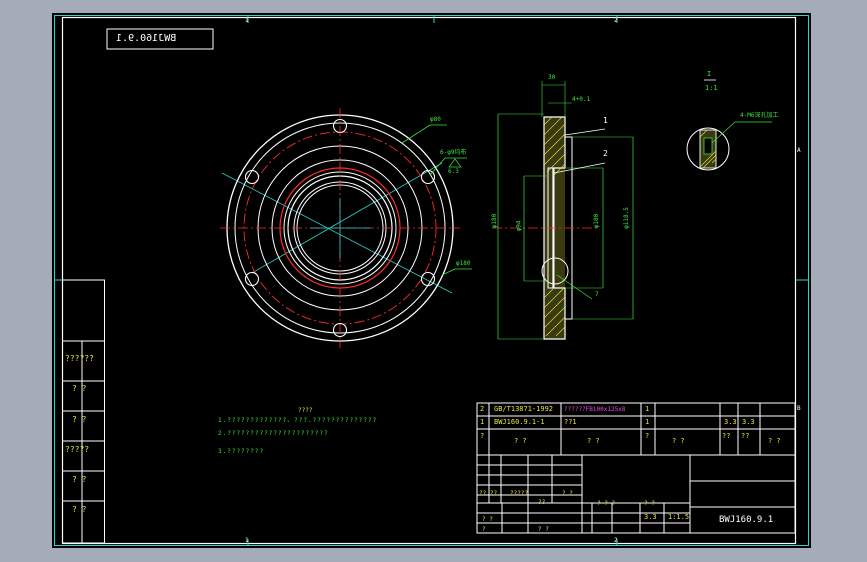 This screenshot has height=562, width=867. Describe the element at coordinates (748, 422) in the screenshot. I see `bom-total: 3.3` at that location.